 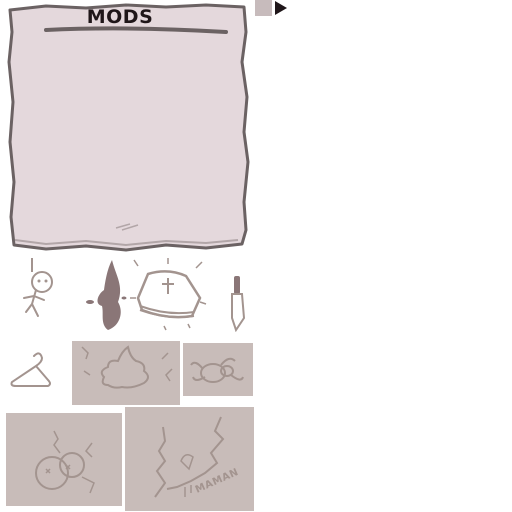 I want to click on page-swatch, so click(x=263, y=8).